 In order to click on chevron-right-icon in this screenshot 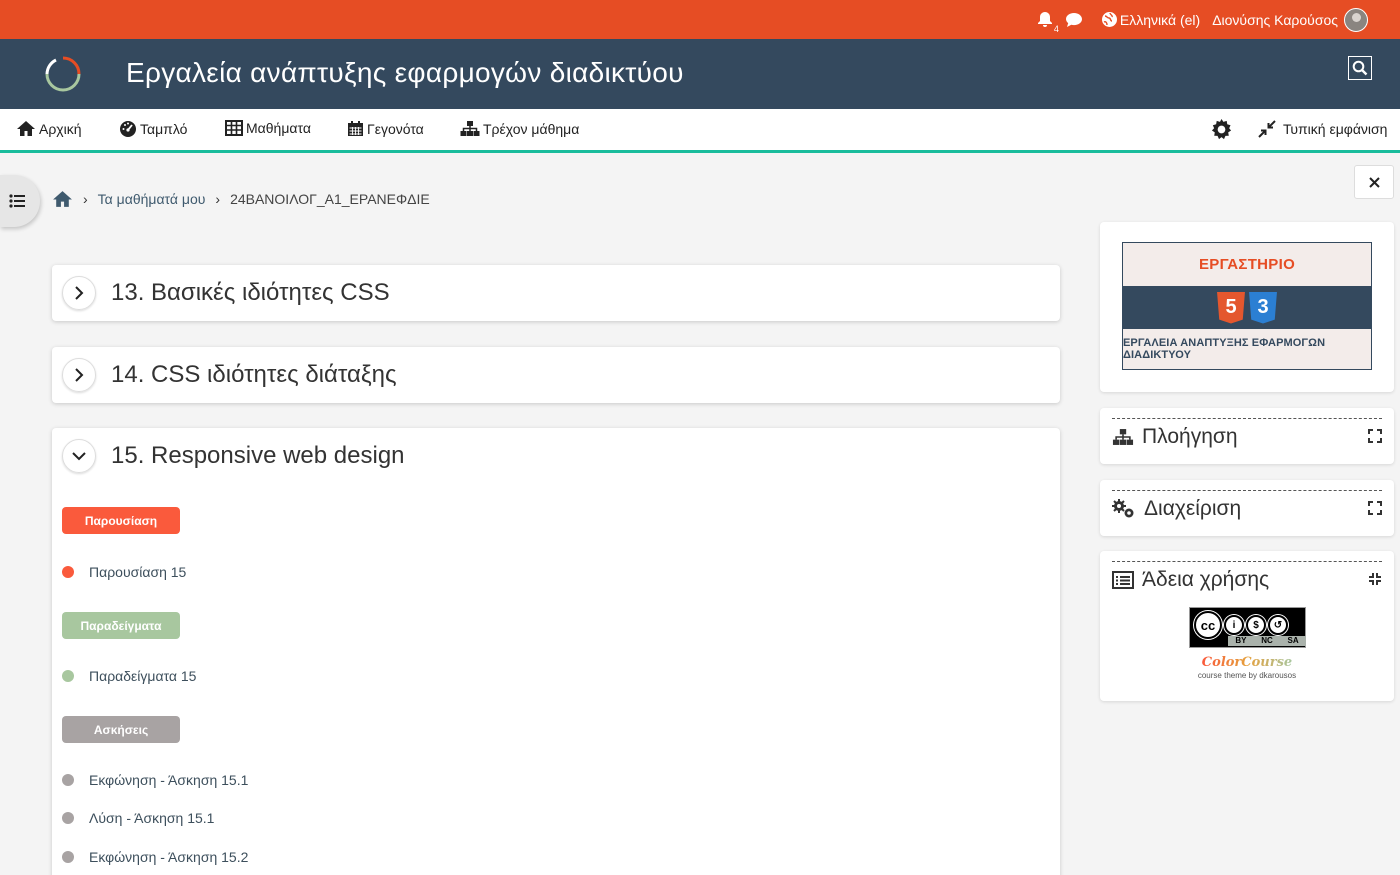, I will do `click(79, 293)`.